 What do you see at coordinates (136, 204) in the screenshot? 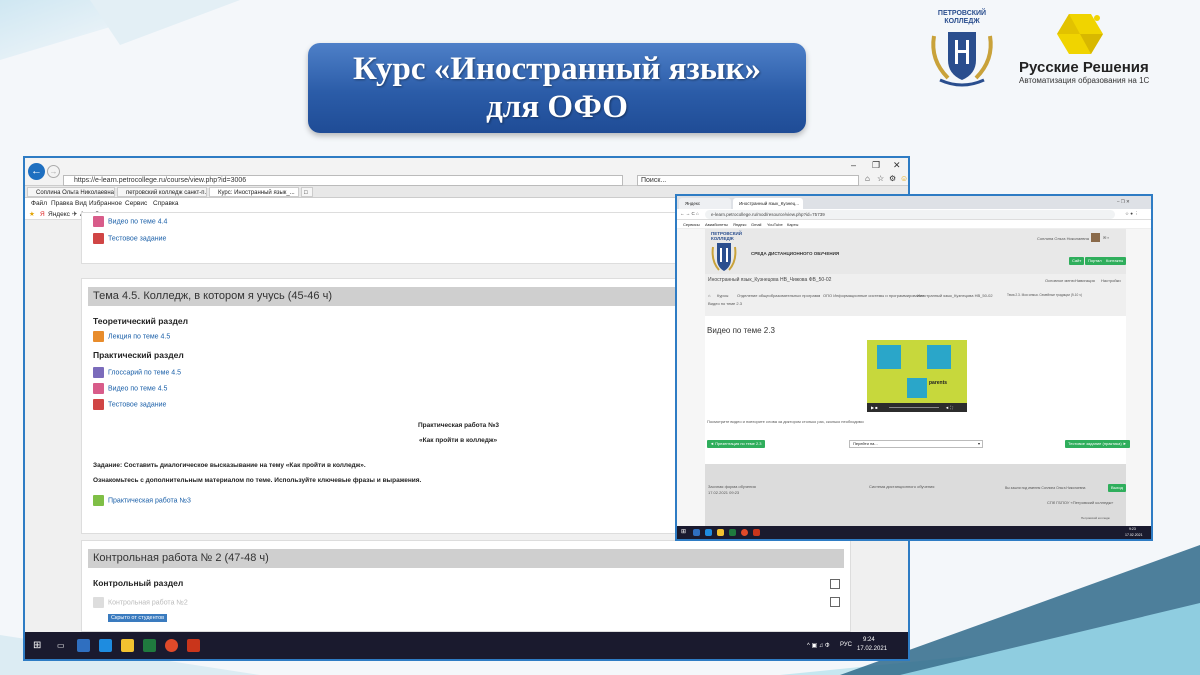
I see `menu-item-tools: Сервис` at bounding box center [136, 204].